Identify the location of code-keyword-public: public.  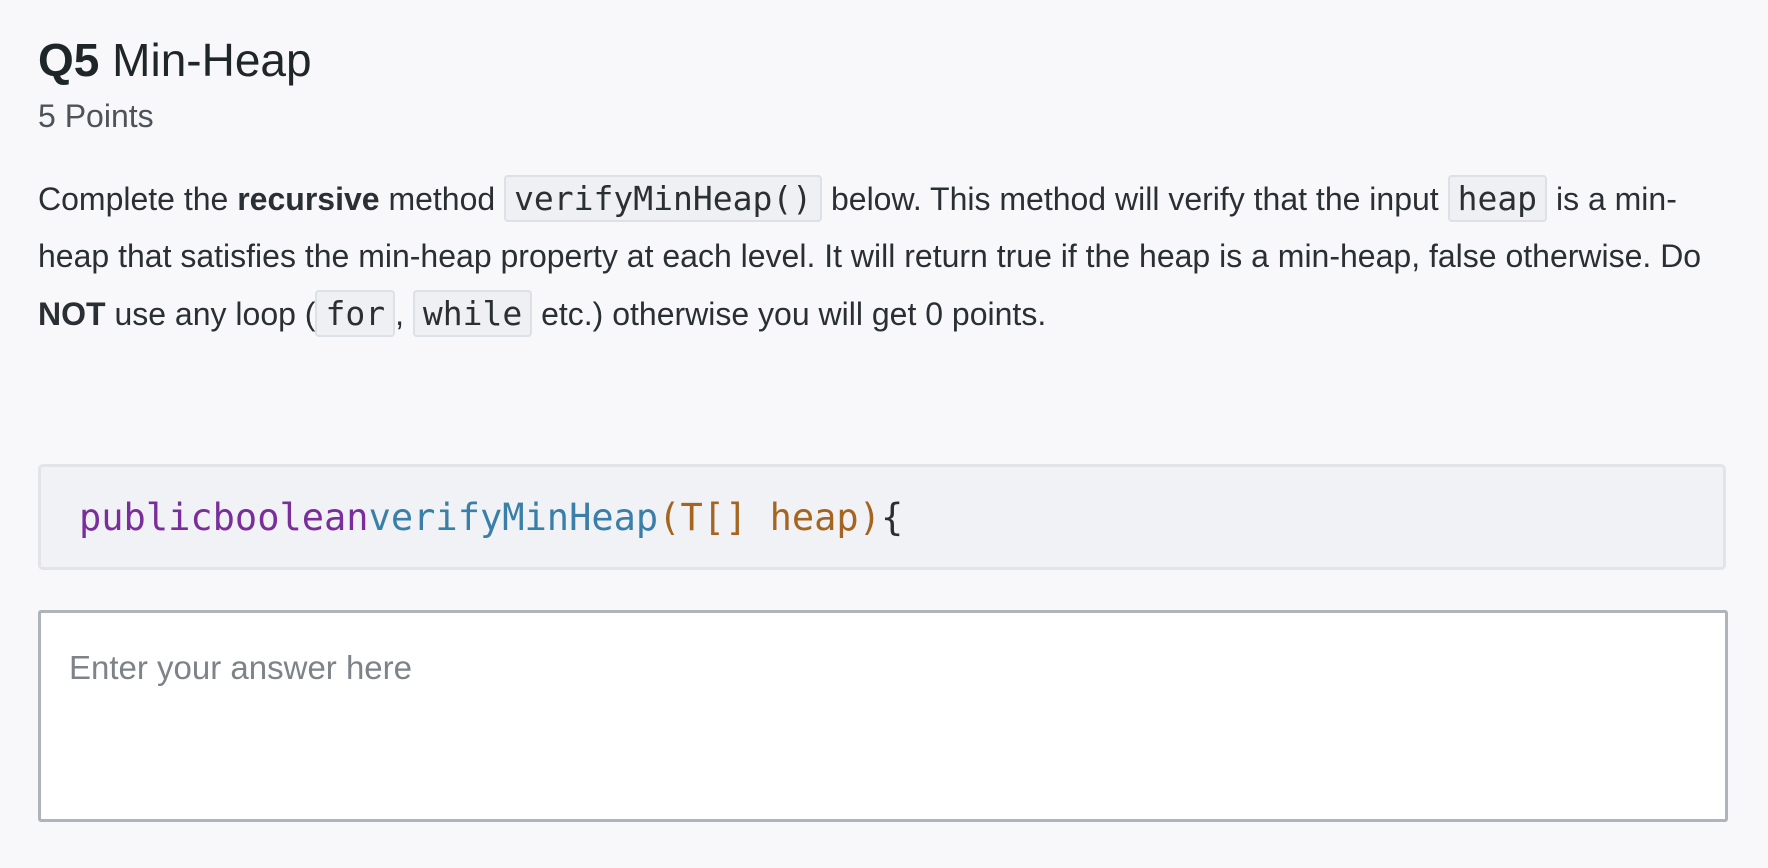
(146, 517).